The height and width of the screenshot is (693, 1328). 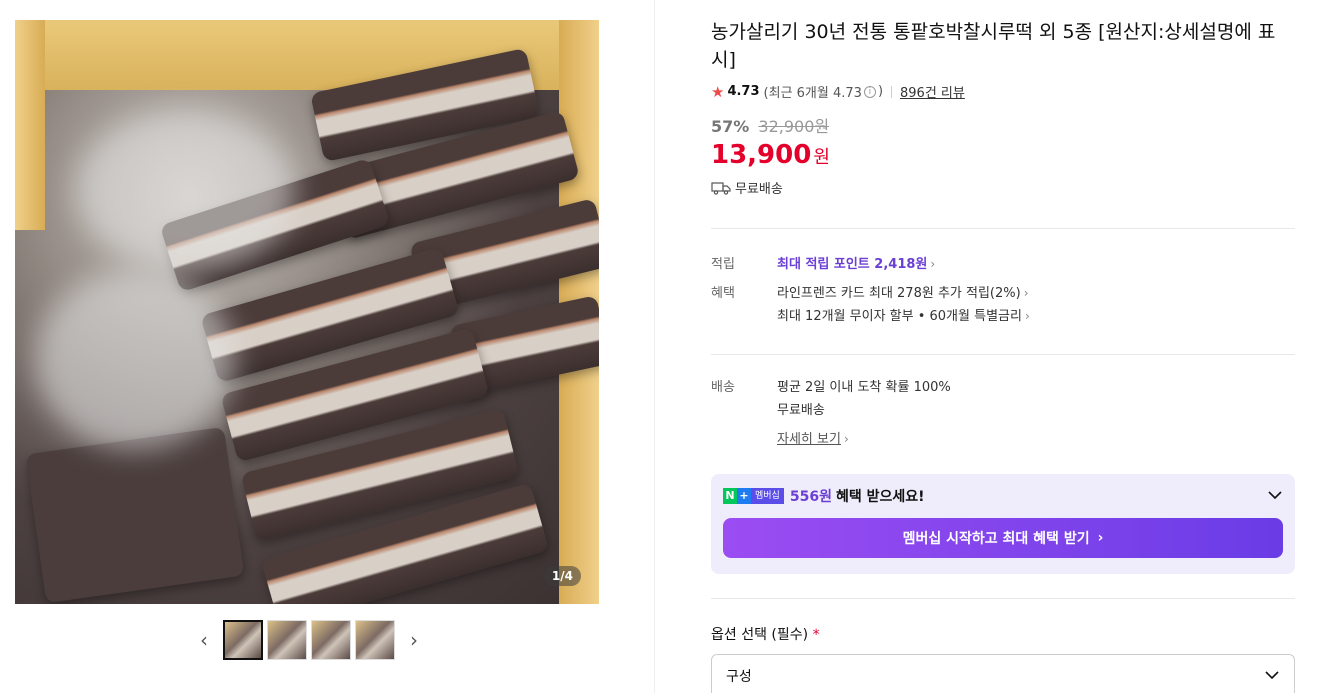 What do you see at coordinates (1036, 439) in the screenshot?
I see `detail-link-row: 자세히 보기 ›` at bounding box center [1036, 439].